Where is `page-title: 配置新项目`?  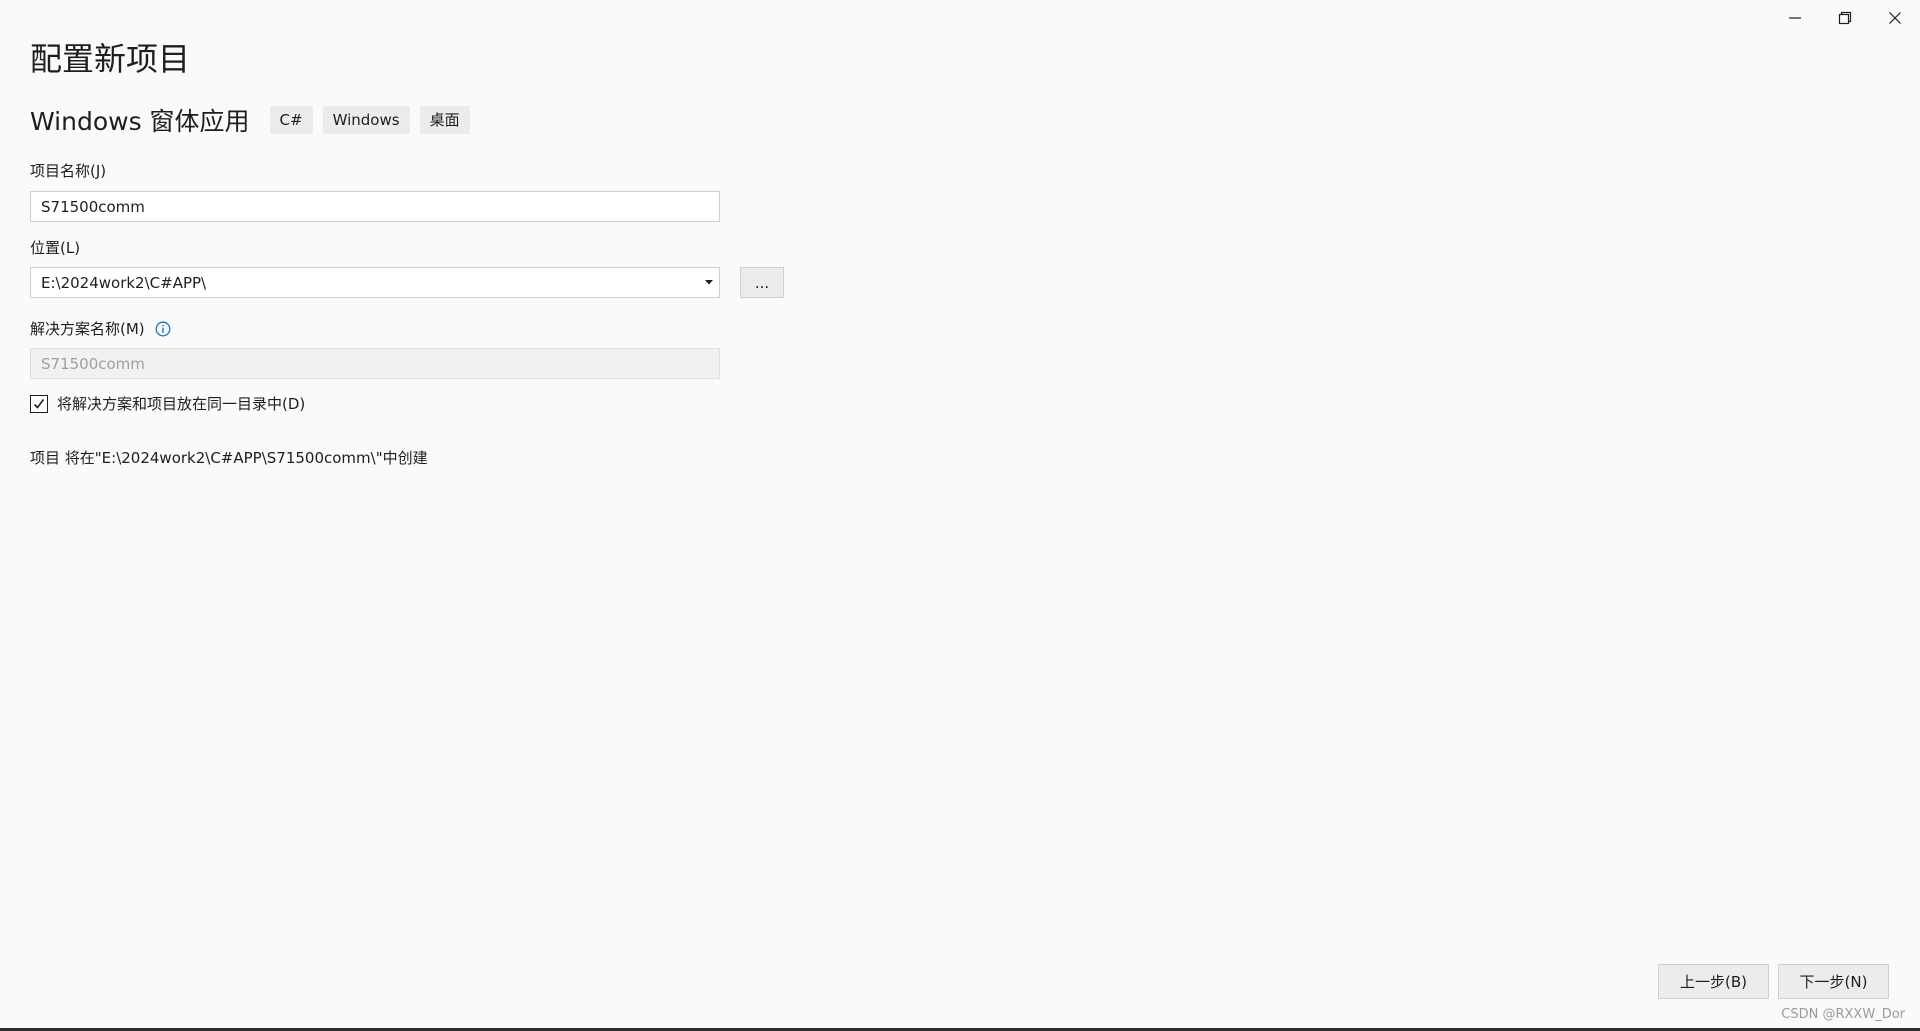 page-title: 配置新项目 is located at coordinates (110, 59).